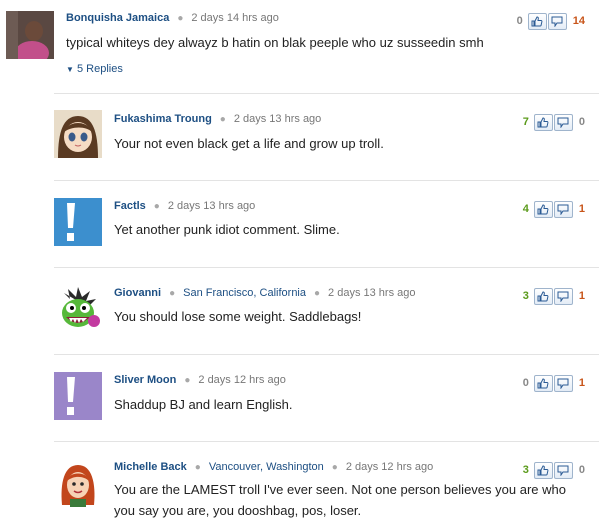 This screenshot has height=530, width=599. I want to click on user-photo-icon, so click(30, 35).